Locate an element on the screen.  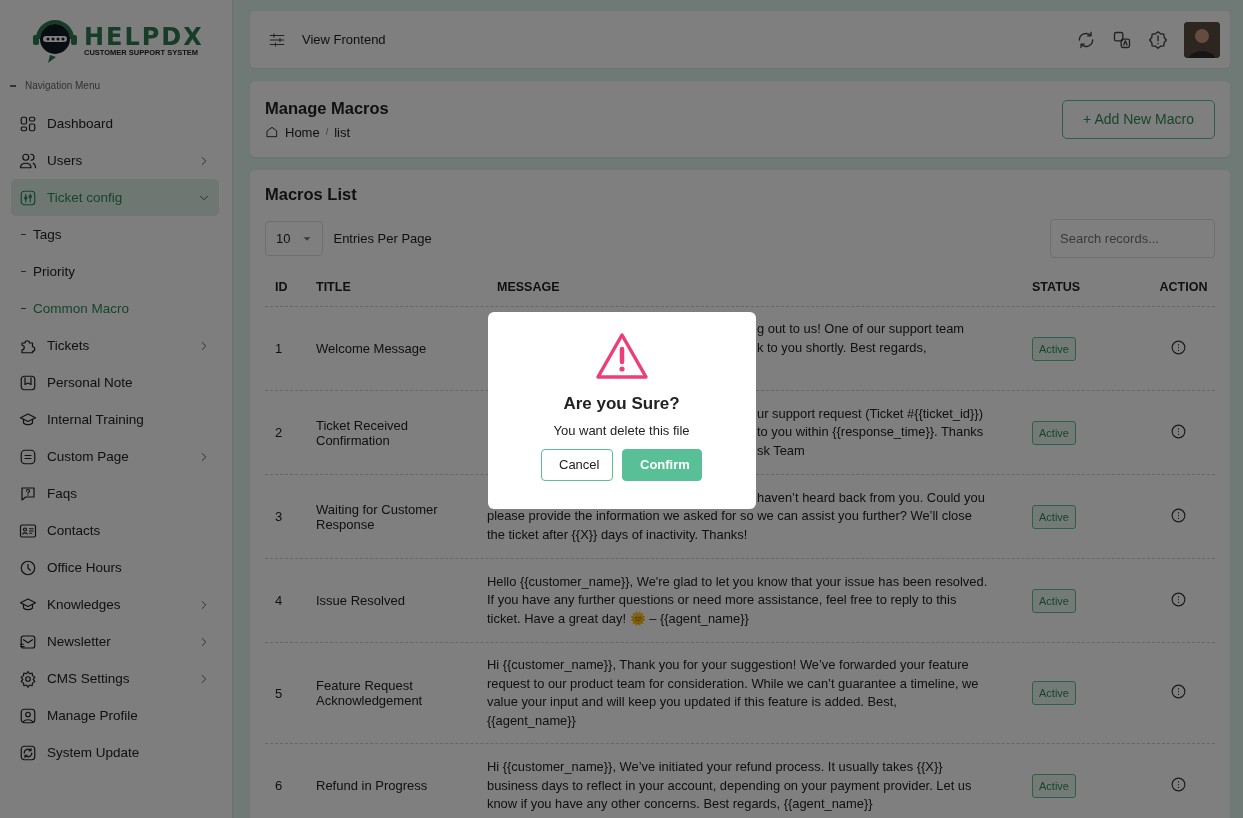
section-label: Navigation Menu is located at coordinates (63, 85).